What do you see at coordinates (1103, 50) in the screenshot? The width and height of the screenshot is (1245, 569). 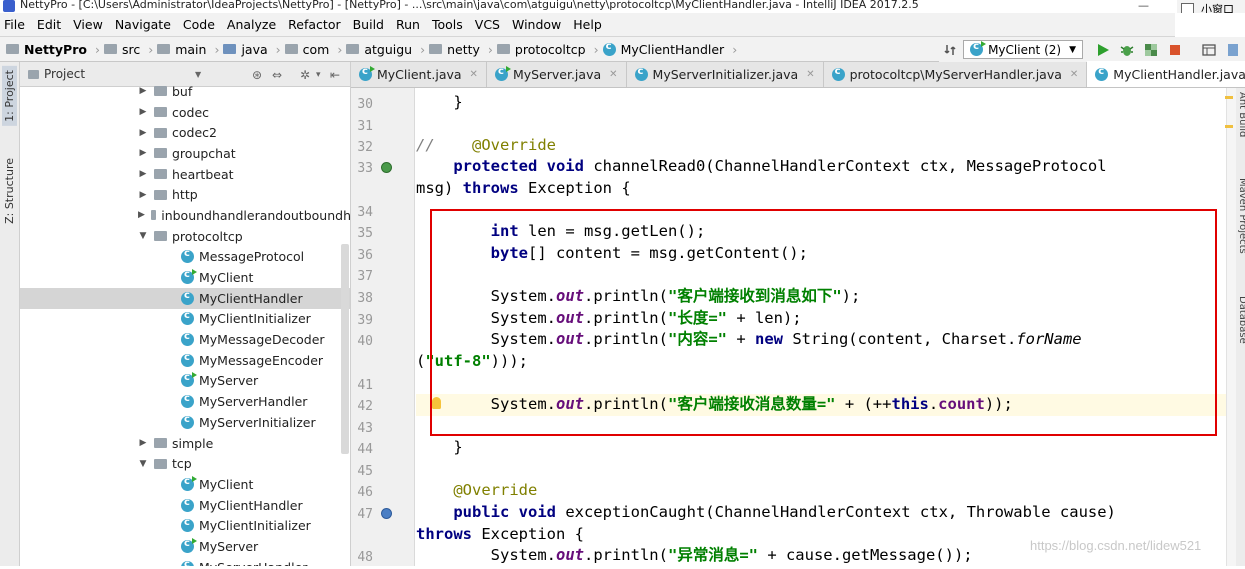 I see `run-icon` at bounding box center [1103, 50].